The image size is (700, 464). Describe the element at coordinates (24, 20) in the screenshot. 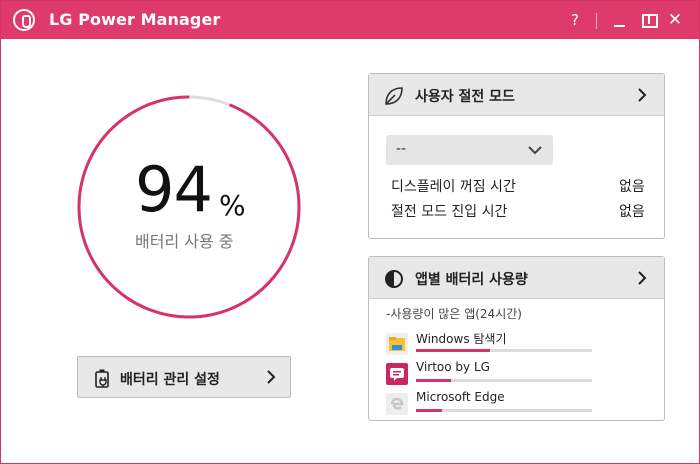

I see `app-logo-icon` at that location.